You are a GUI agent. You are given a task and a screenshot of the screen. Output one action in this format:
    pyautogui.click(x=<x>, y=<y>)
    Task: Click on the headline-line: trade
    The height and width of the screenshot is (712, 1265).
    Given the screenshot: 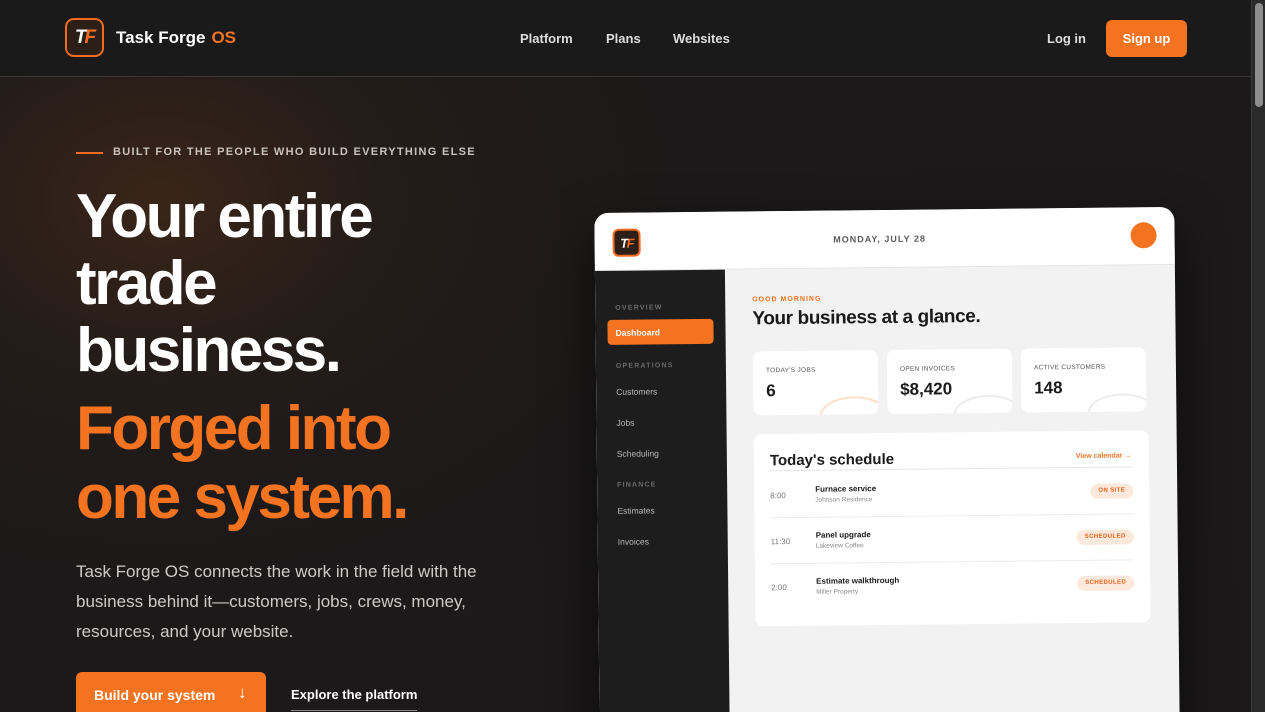 What is the action you would take?
    pyautogui.click(x=147, y=283)
    